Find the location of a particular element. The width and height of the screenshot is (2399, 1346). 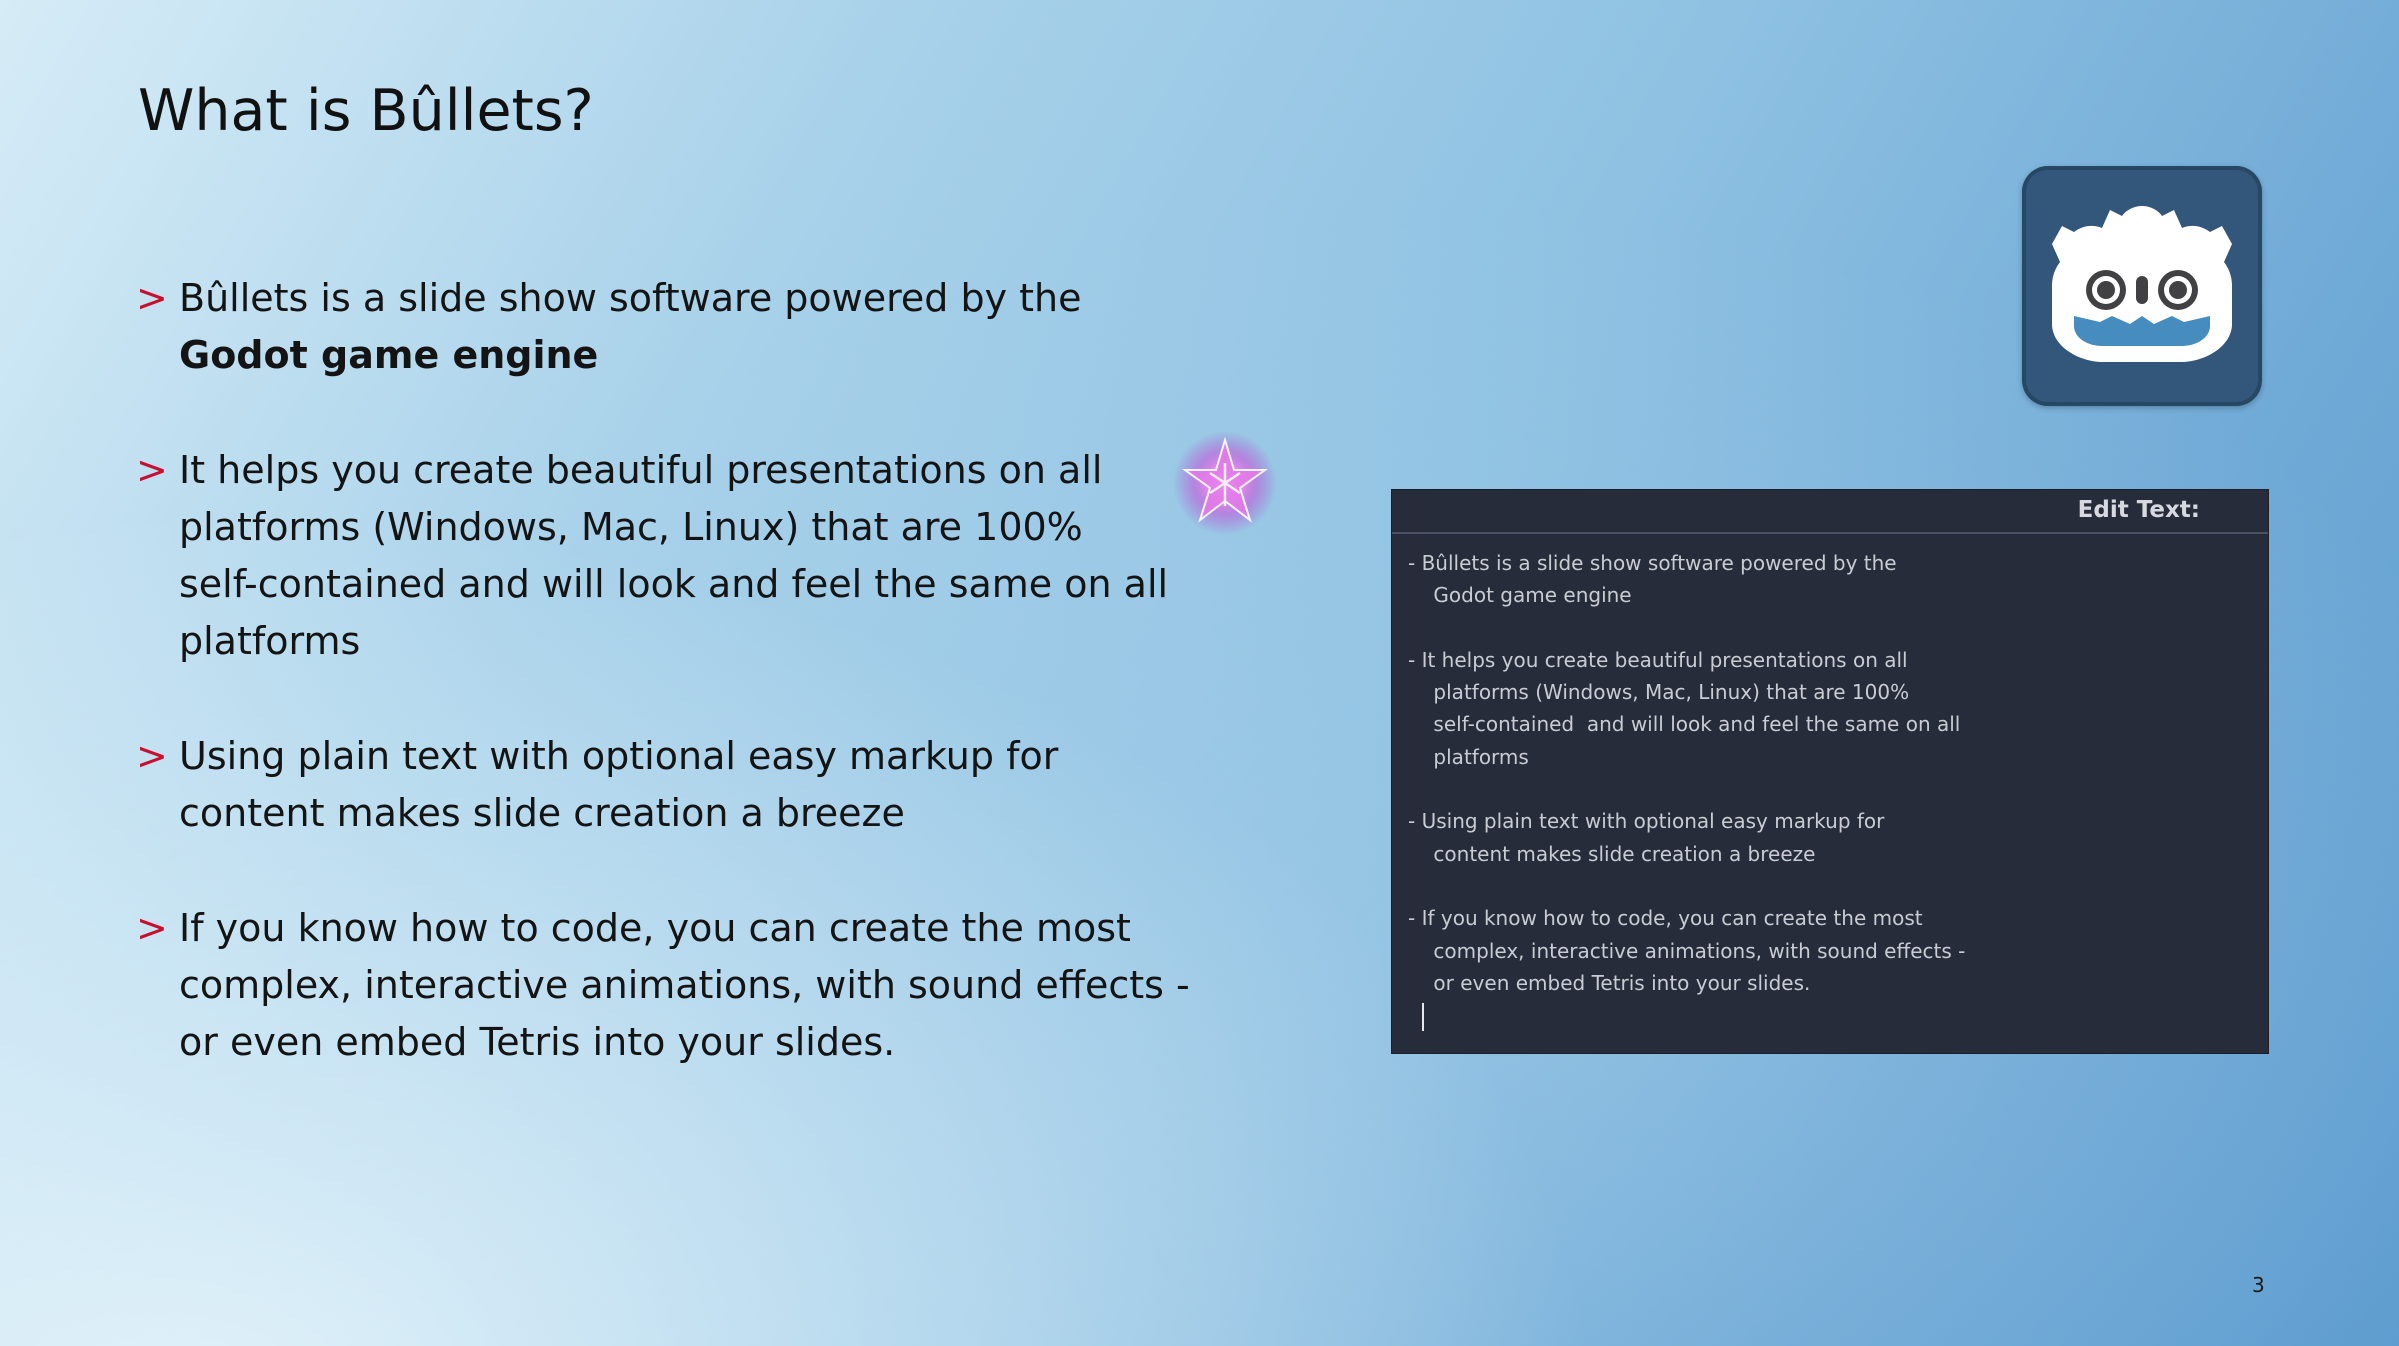

page-number: 3 is located at coordinates (2258, 1285).